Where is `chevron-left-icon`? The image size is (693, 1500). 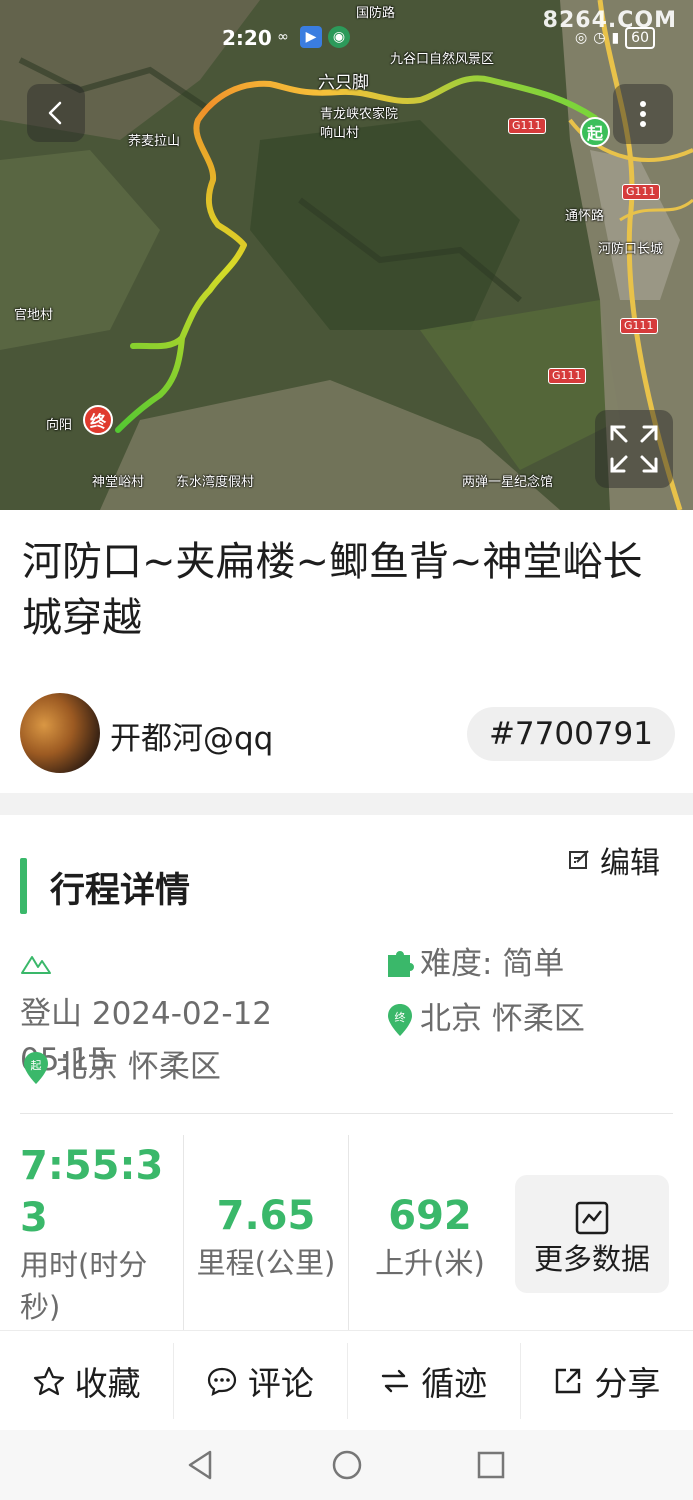
chevron-left-icon is located at coordinates (55, 113).